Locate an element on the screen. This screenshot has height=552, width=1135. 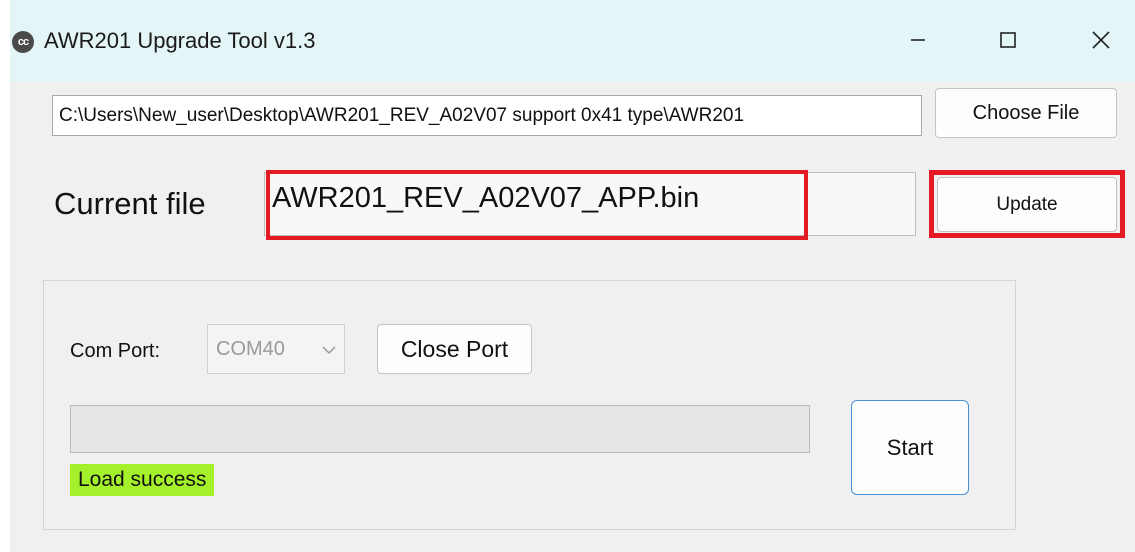
minimize-icon is located at coordinates (918, 40).